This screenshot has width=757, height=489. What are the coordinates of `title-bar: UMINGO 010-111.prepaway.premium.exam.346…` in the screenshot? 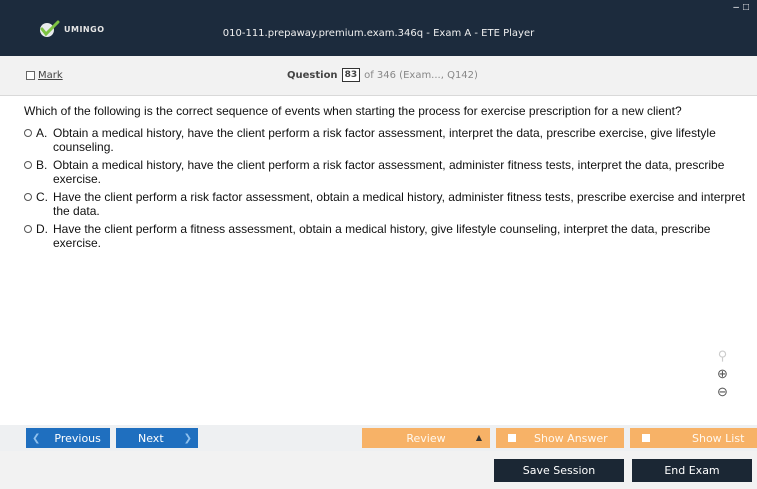 It's located at (378, 28).